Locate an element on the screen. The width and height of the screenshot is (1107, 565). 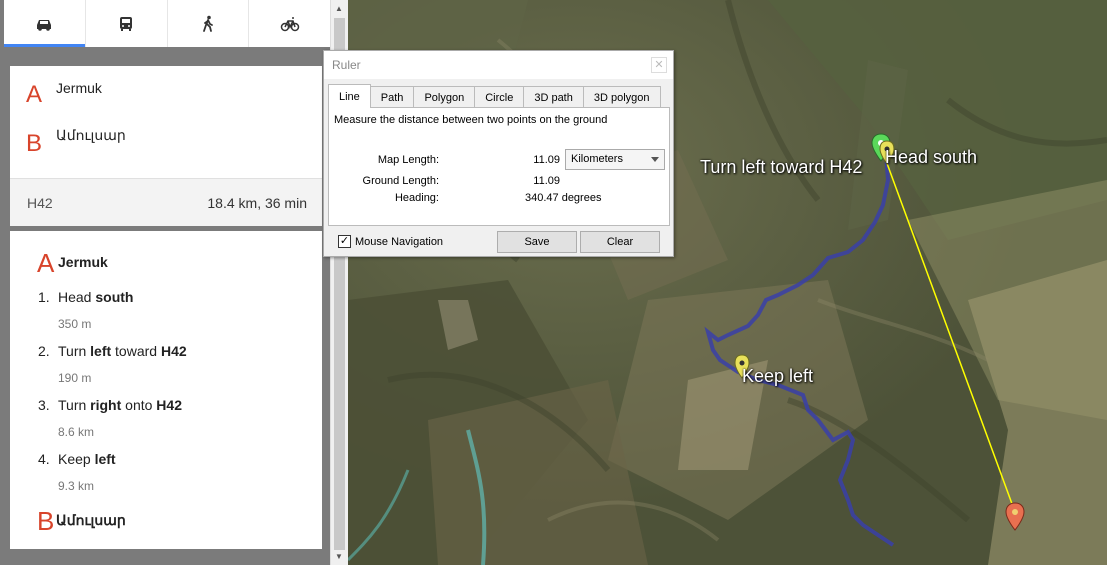
mode-driving is located at coordinates (45, 23).